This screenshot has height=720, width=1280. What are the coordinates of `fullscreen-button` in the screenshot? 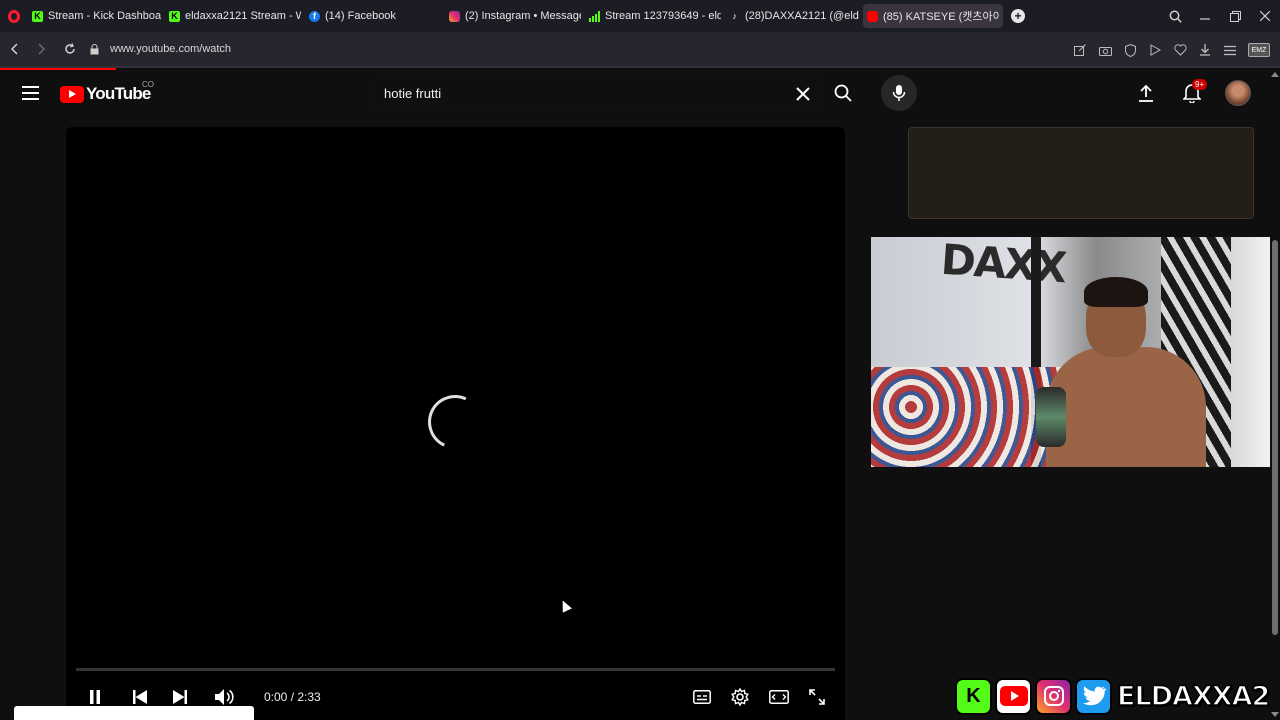 It's located at (817, 697).